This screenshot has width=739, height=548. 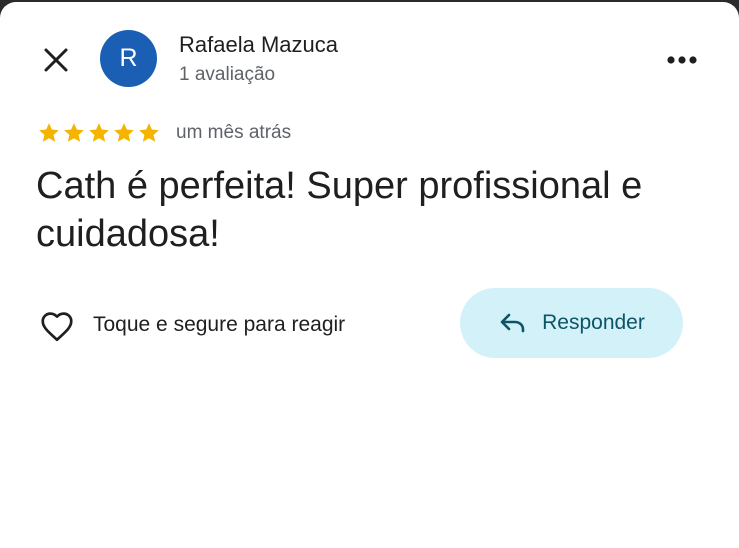 What do you see at coordinates (227, 74) in the screenshot?
I see `reviewer-review-count: 1 avaliação` at bounding box center [227, 74].